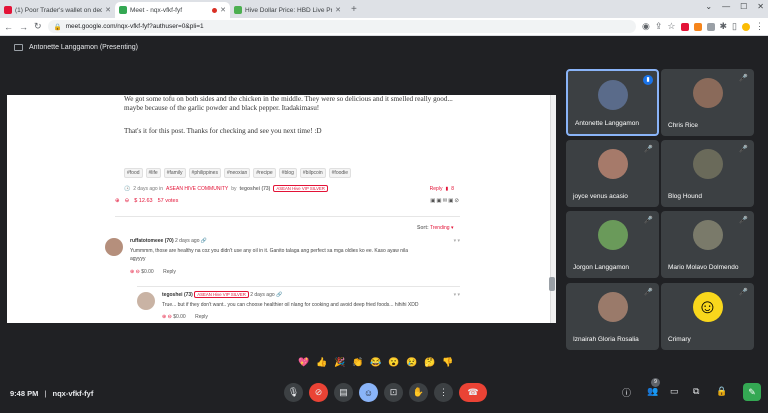 This screenshot has height=413, width=768. Describe the element at coordinates (430, 362) in the screenshot. I see `reaction-emoji-icon: 🤔` at that location.